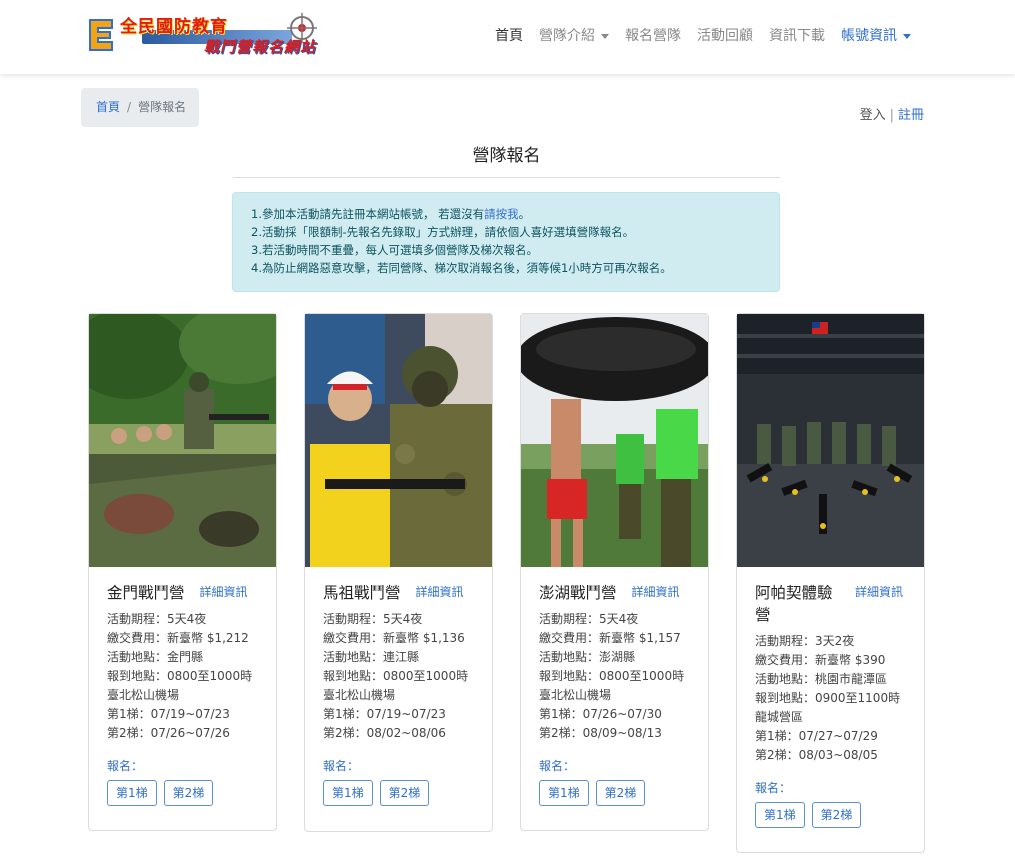 The image size is (1015, 861). I want to click on register-link: 註冊, so click(911, 115).